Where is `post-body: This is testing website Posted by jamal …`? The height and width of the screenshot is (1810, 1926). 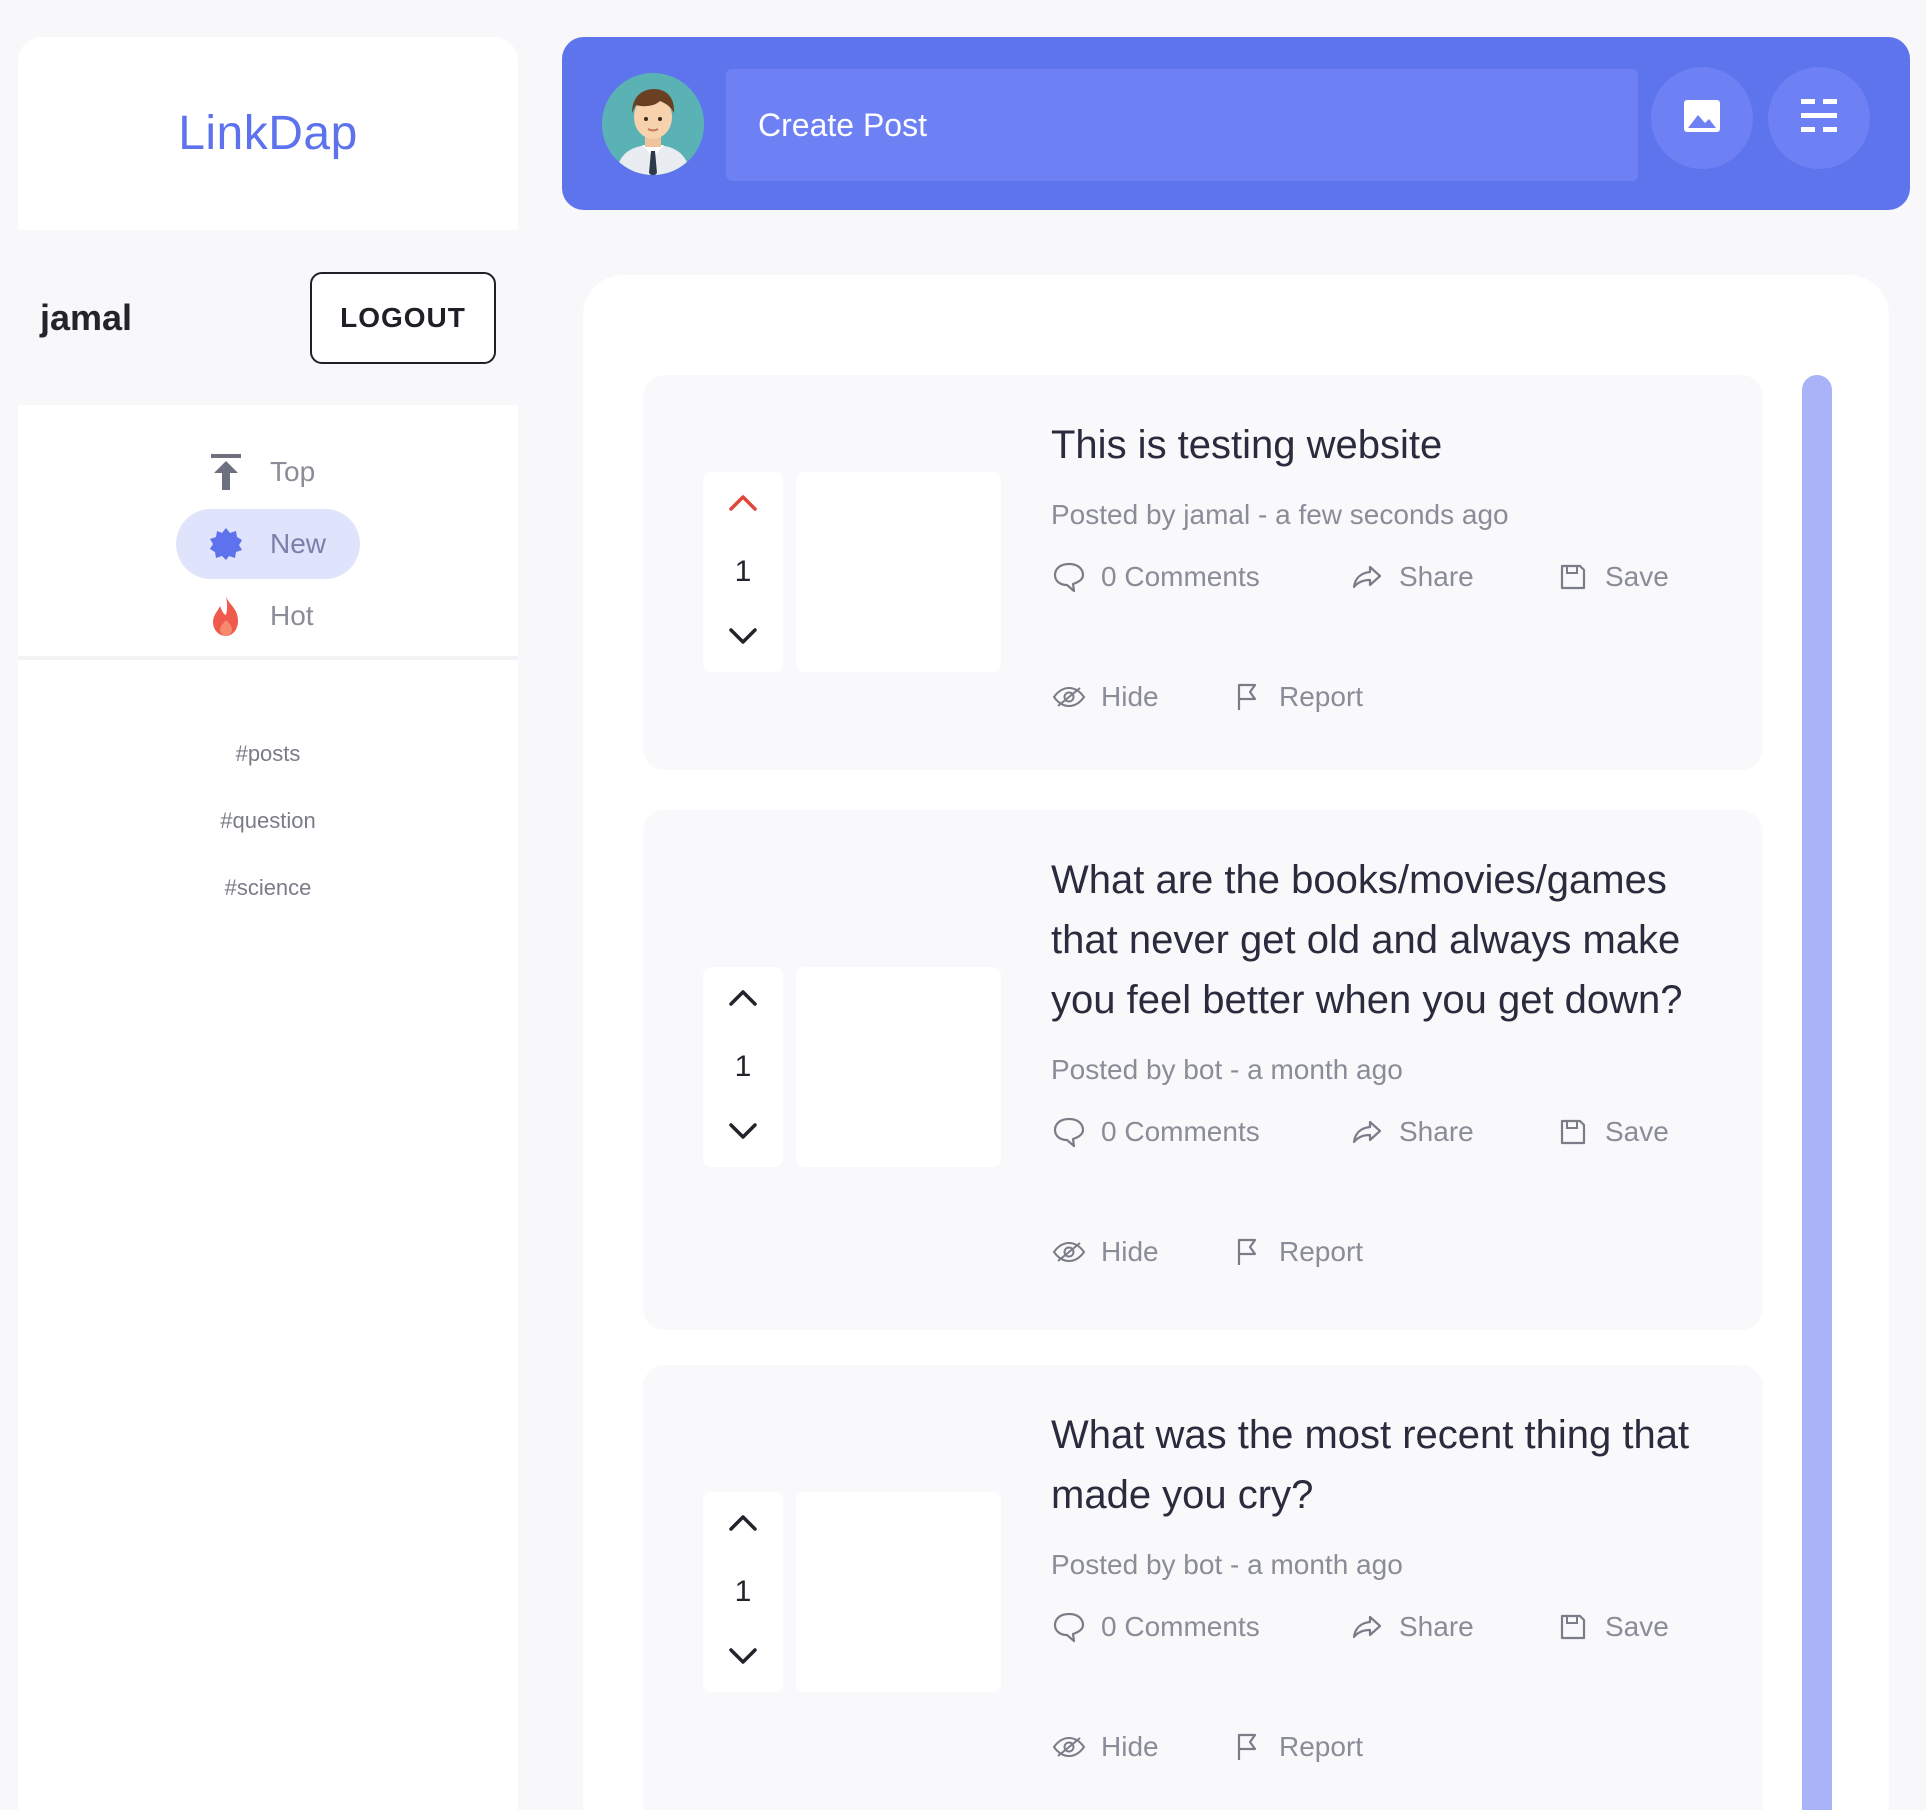
post-body: This is testing website Posted by jamal … is located at coordinates (1396, 566).